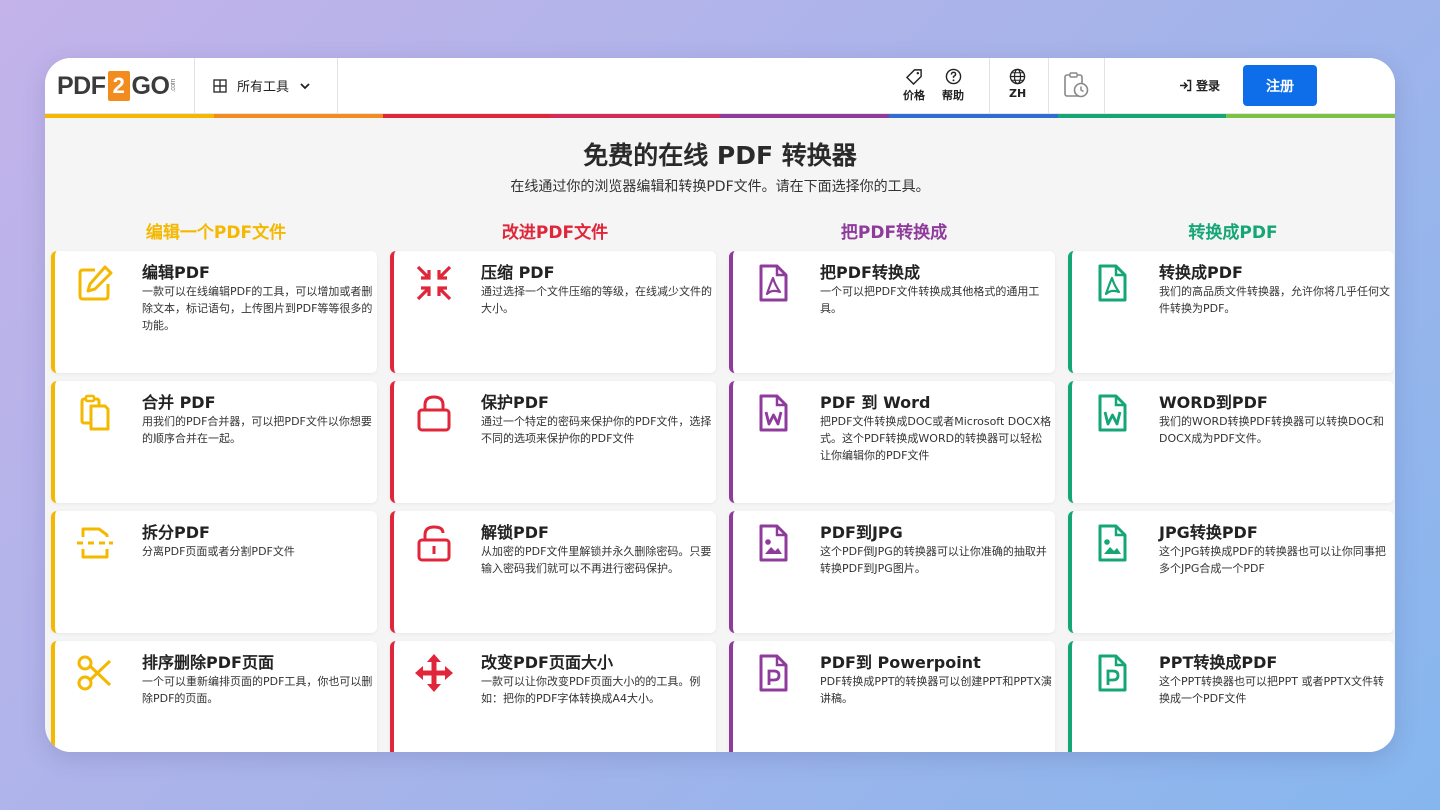 The width and height of the screenshot is (1440, 810). What do you see at coordinates (953, 76) in the screenshot?
I see `help-icon` at bounding box center [953, 76].